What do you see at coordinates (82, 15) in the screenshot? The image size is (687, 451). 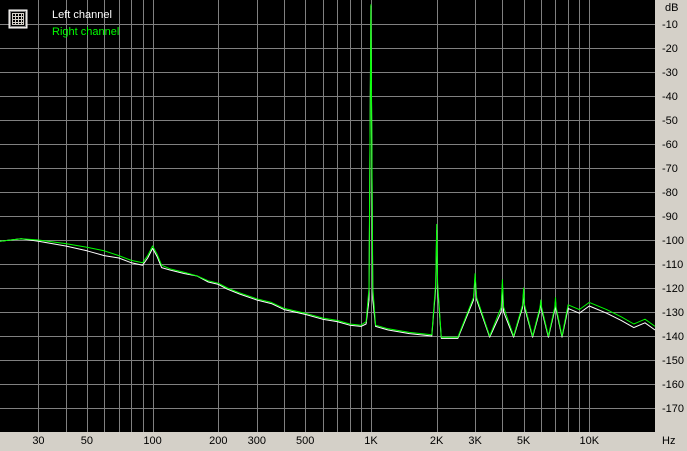 I see `legend-item-left-channel: Left channel` at bounding box center [82, 15].